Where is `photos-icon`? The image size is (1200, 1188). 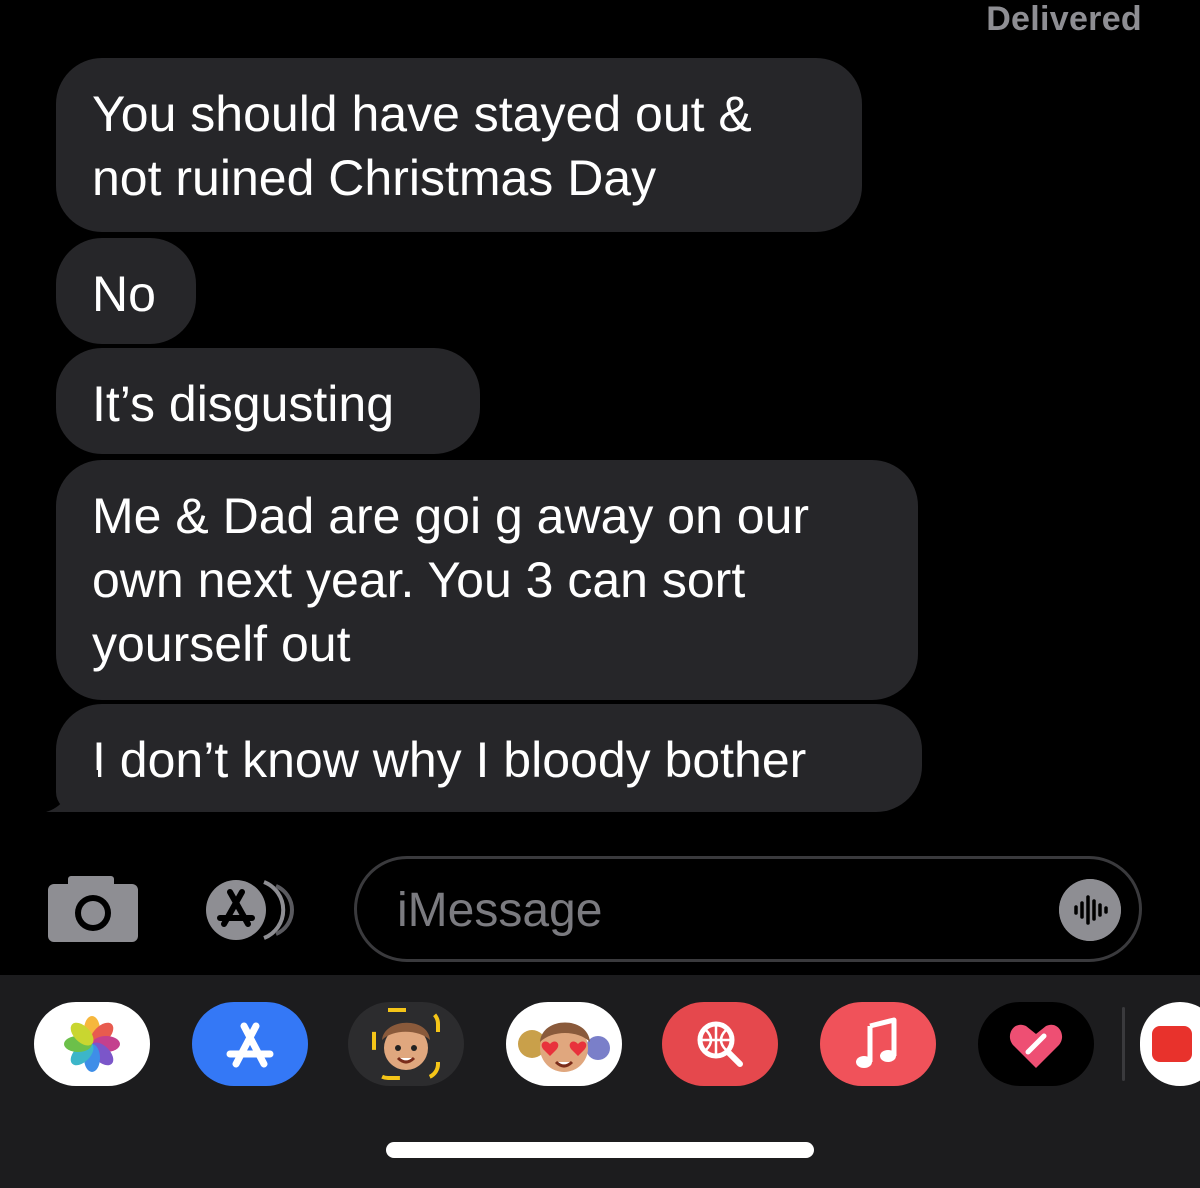 photos-icon is located at coordinates (92, 1044).